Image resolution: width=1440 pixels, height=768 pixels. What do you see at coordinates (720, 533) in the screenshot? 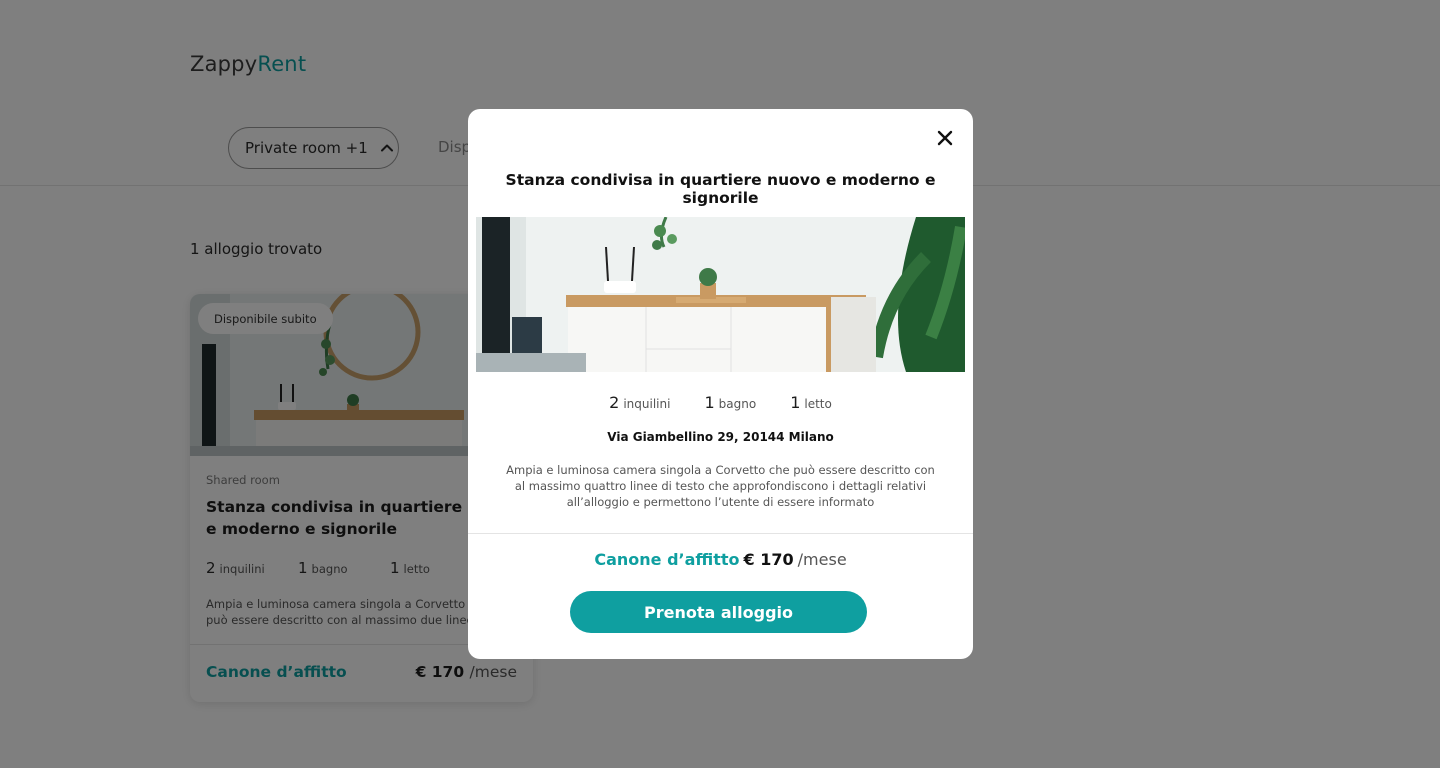
I see `modal-divider` at bounding box center [720, 533].